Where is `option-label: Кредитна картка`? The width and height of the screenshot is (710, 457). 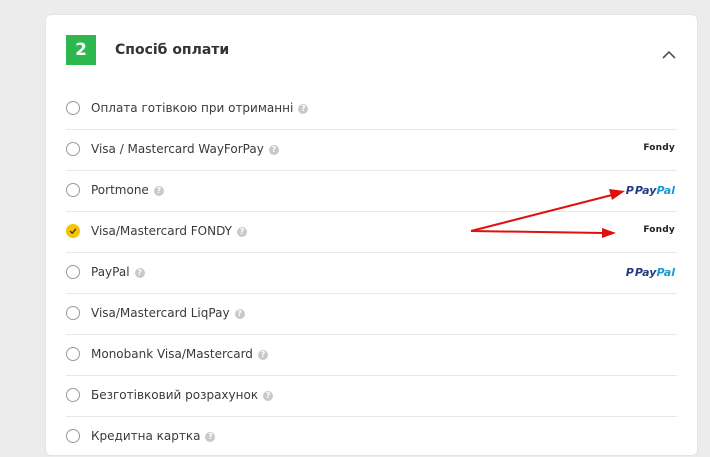 option-label: Кредитна картка is located at coordinates (146, 436).